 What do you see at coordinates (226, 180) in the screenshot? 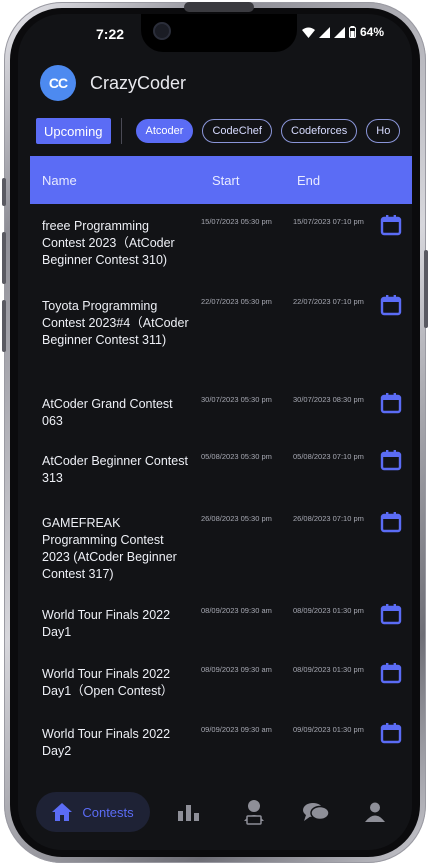
I see `column-header-start: Start` at bounding box center [226, 180].